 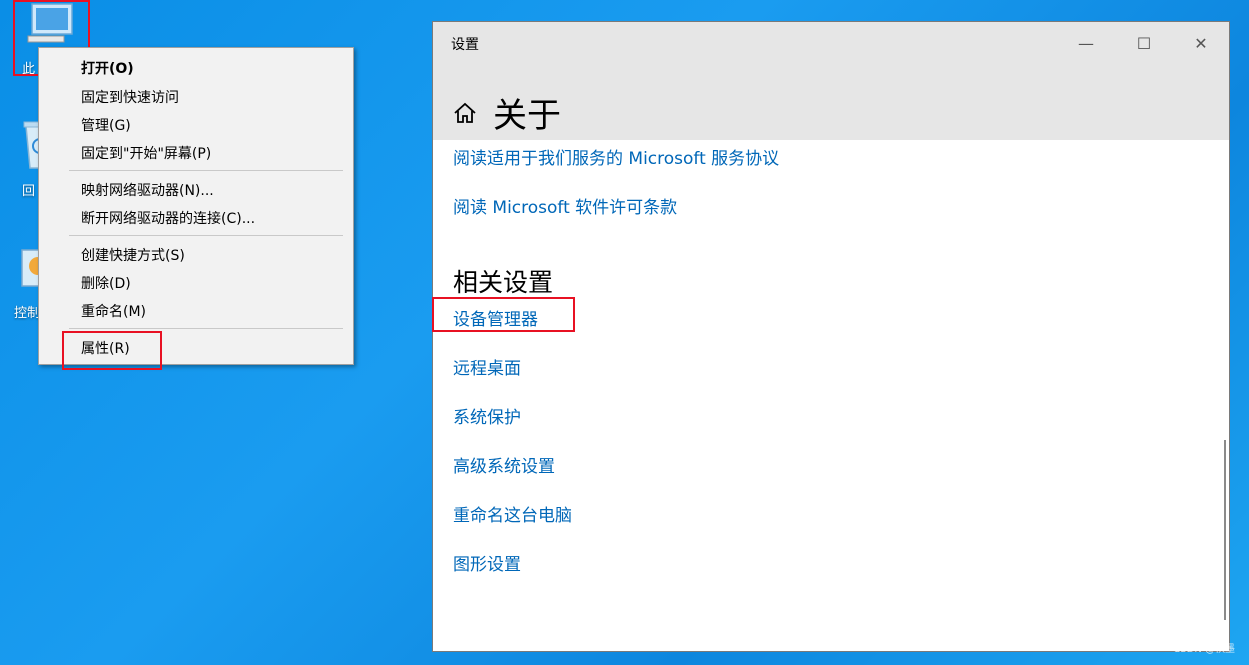 I want to click on home-icon, so click(x=465, y=113).